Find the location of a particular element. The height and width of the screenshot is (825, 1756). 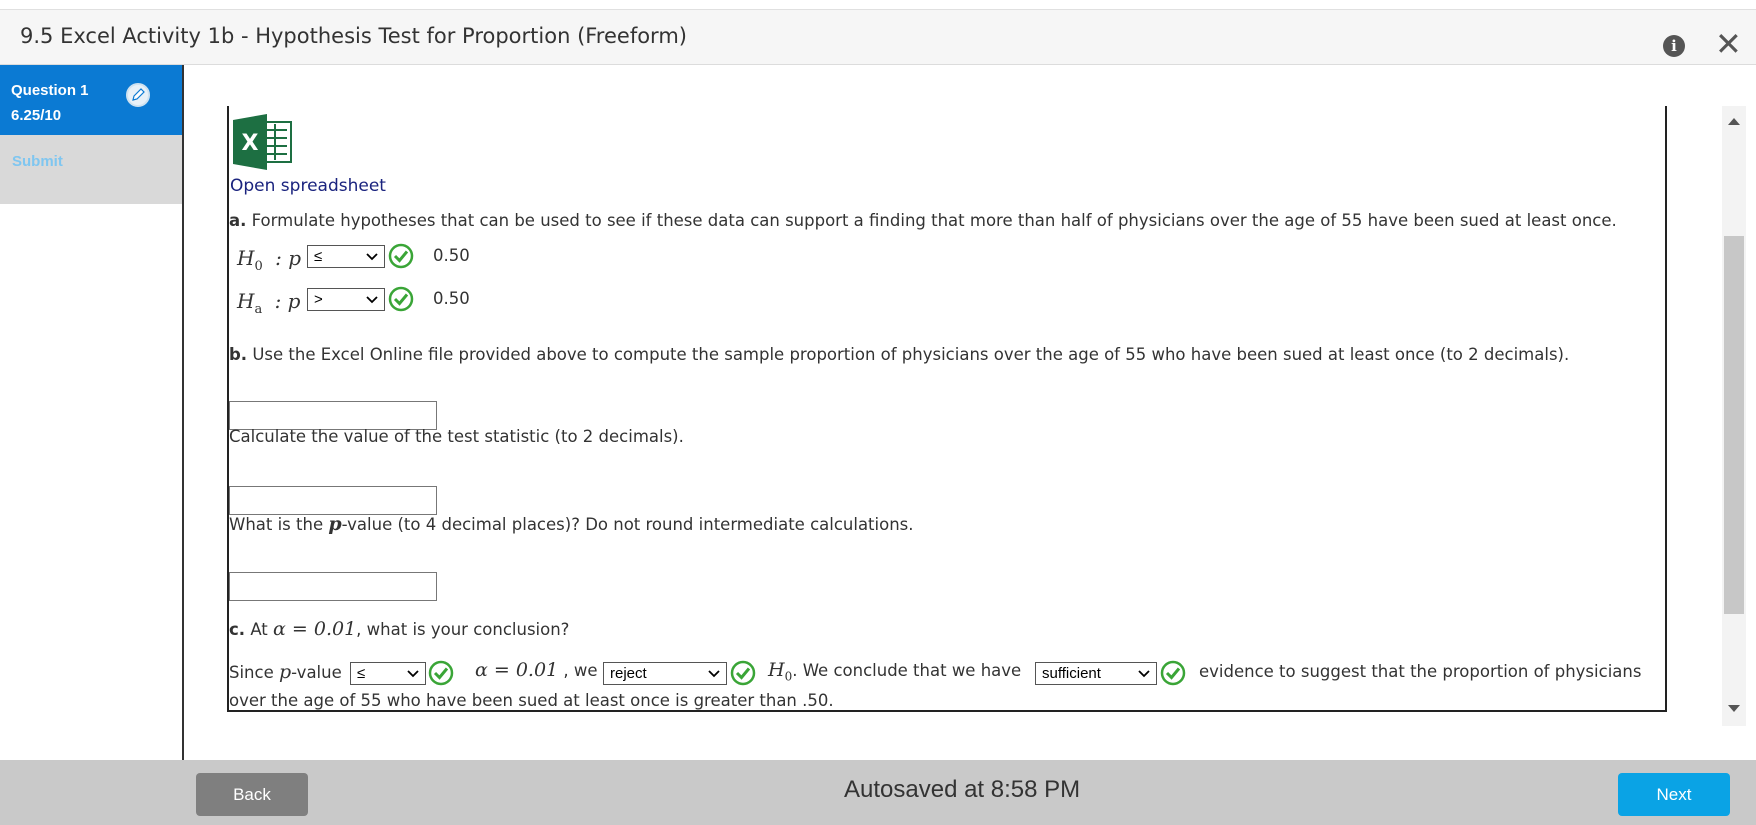

pencil-check-icon is located at coordinates (138, 95).